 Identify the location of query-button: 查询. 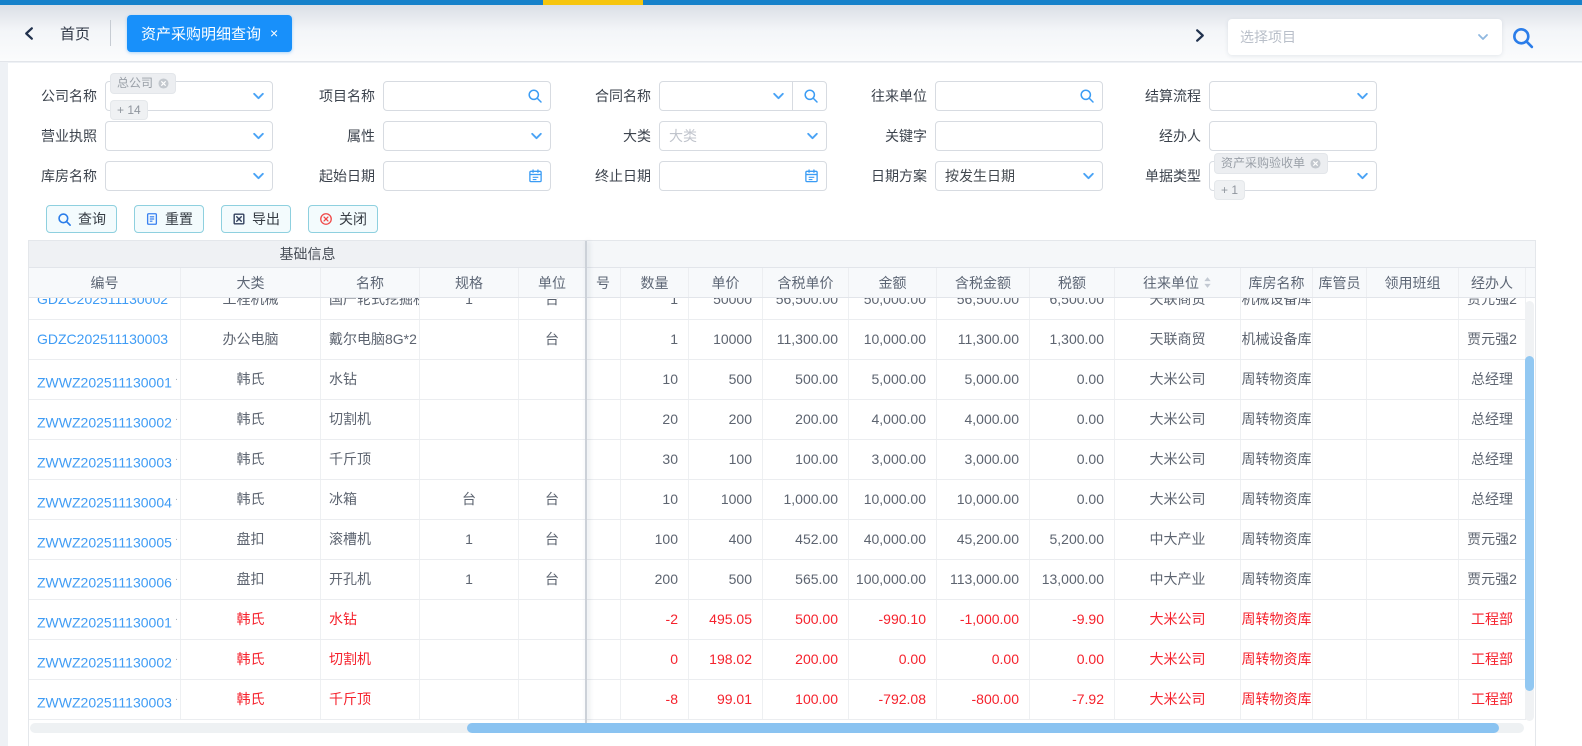
(81, 219).